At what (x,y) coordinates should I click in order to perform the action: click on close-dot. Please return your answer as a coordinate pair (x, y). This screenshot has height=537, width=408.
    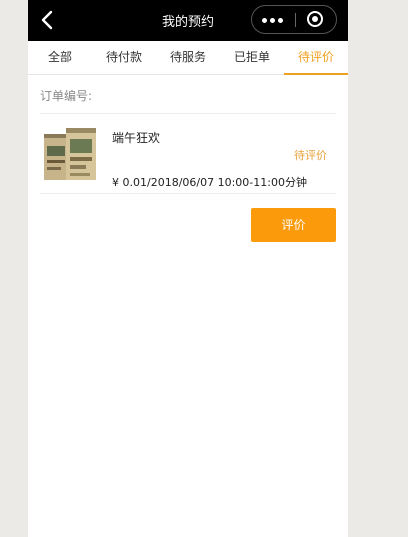
    Looking at the image, I should click on (315, 19).